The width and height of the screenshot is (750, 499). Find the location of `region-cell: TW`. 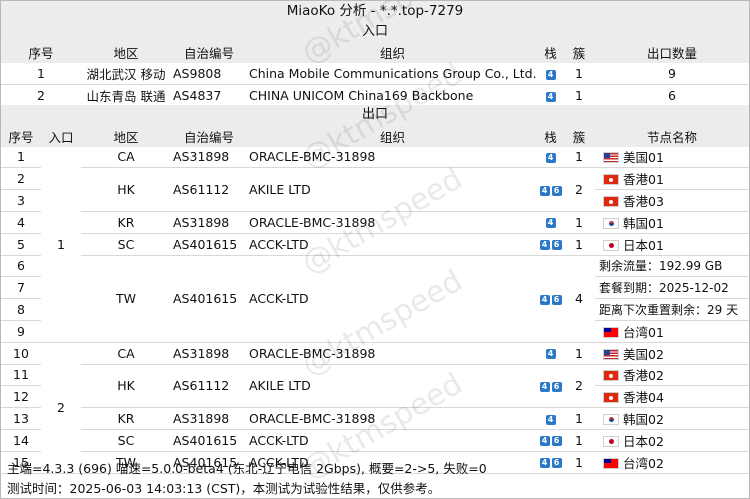

region-cell: TW is located at coordinates (126, 299).